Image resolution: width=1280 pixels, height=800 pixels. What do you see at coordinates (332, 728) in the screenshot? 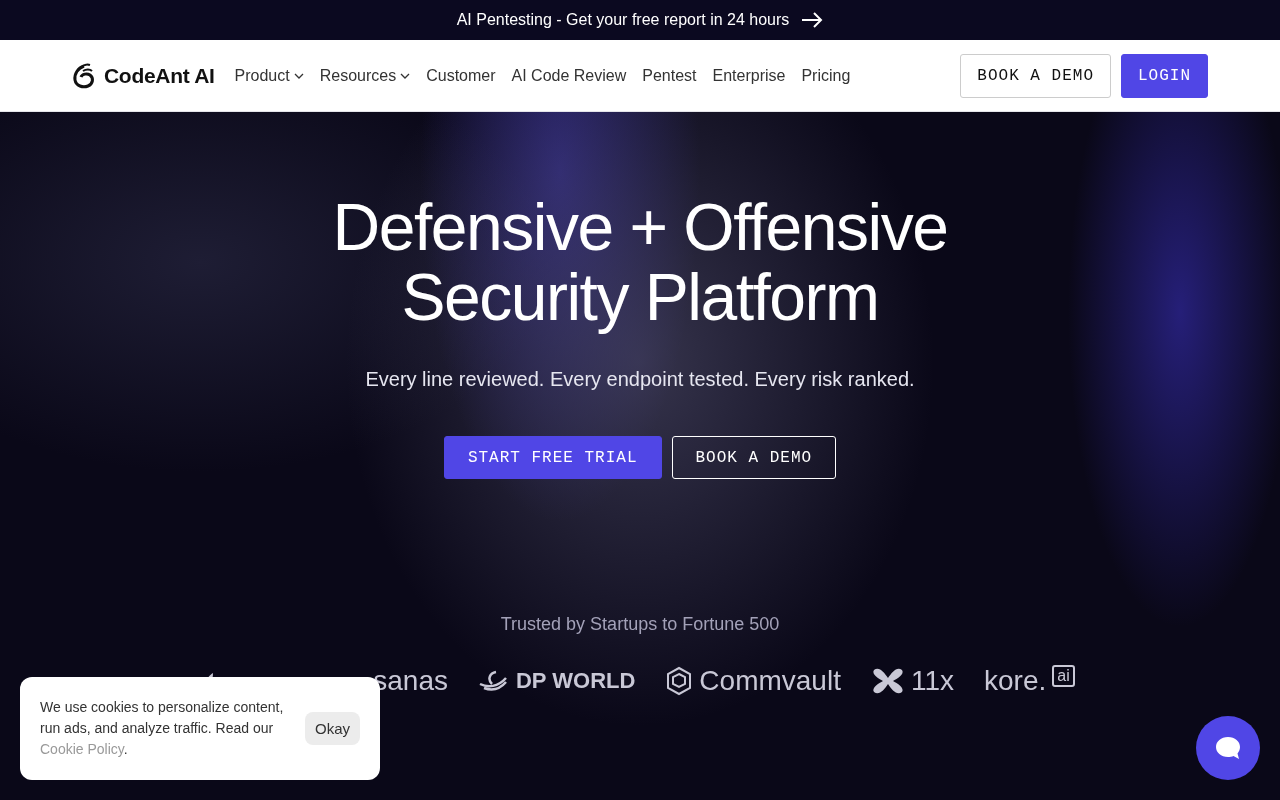
I see `okay-button: Okay` at bounding box center [332, 728].